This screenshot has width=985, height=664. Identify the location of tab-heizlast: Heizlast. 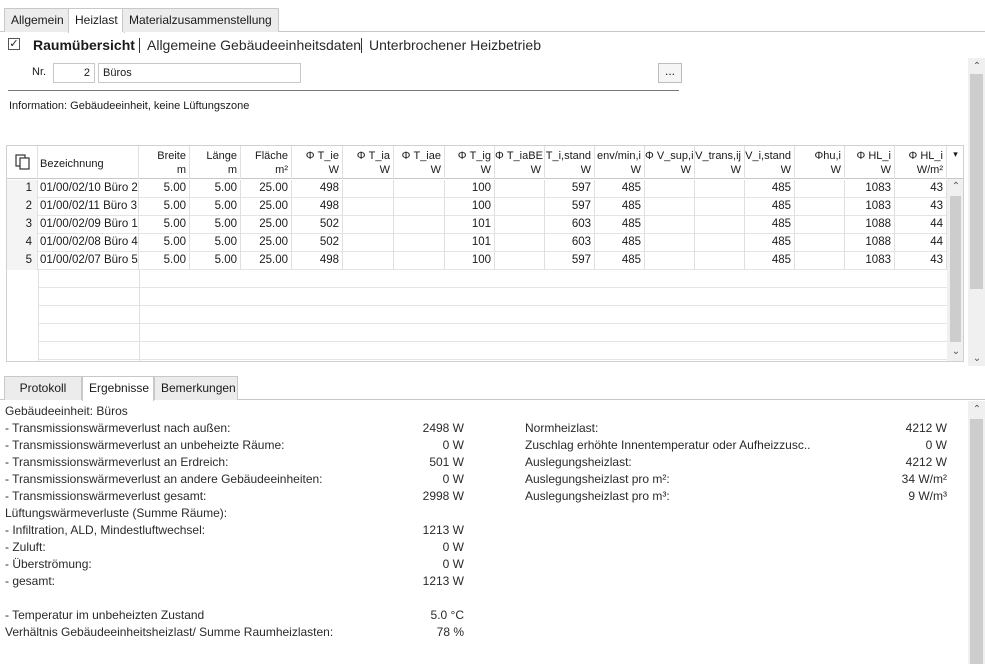
(96, 20).